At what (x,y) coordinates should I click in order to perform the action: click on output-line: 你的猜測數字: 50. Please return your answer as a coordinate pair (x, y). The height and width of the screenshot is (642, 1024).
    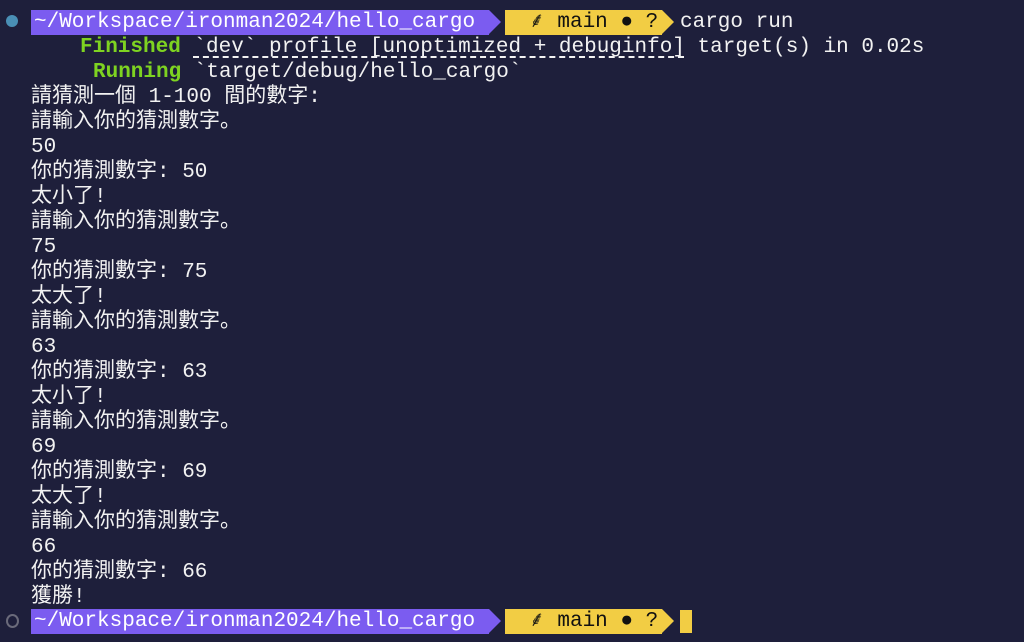
    Looking at the image, I should click on (119, 172).